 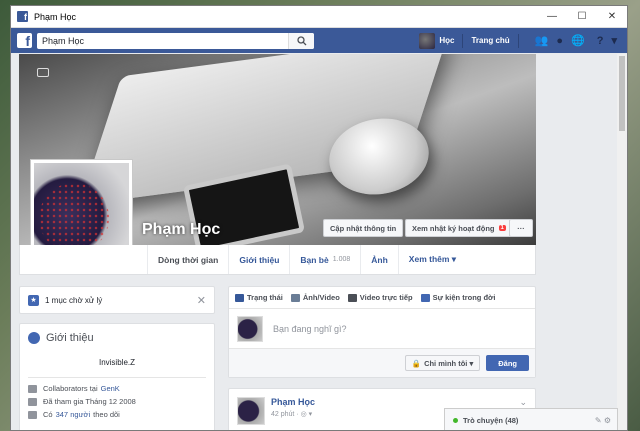 What do you see at coordinates (201, 300) in the screenshot?
I see `close-icon: ✕` at bounding box center [201, 300].